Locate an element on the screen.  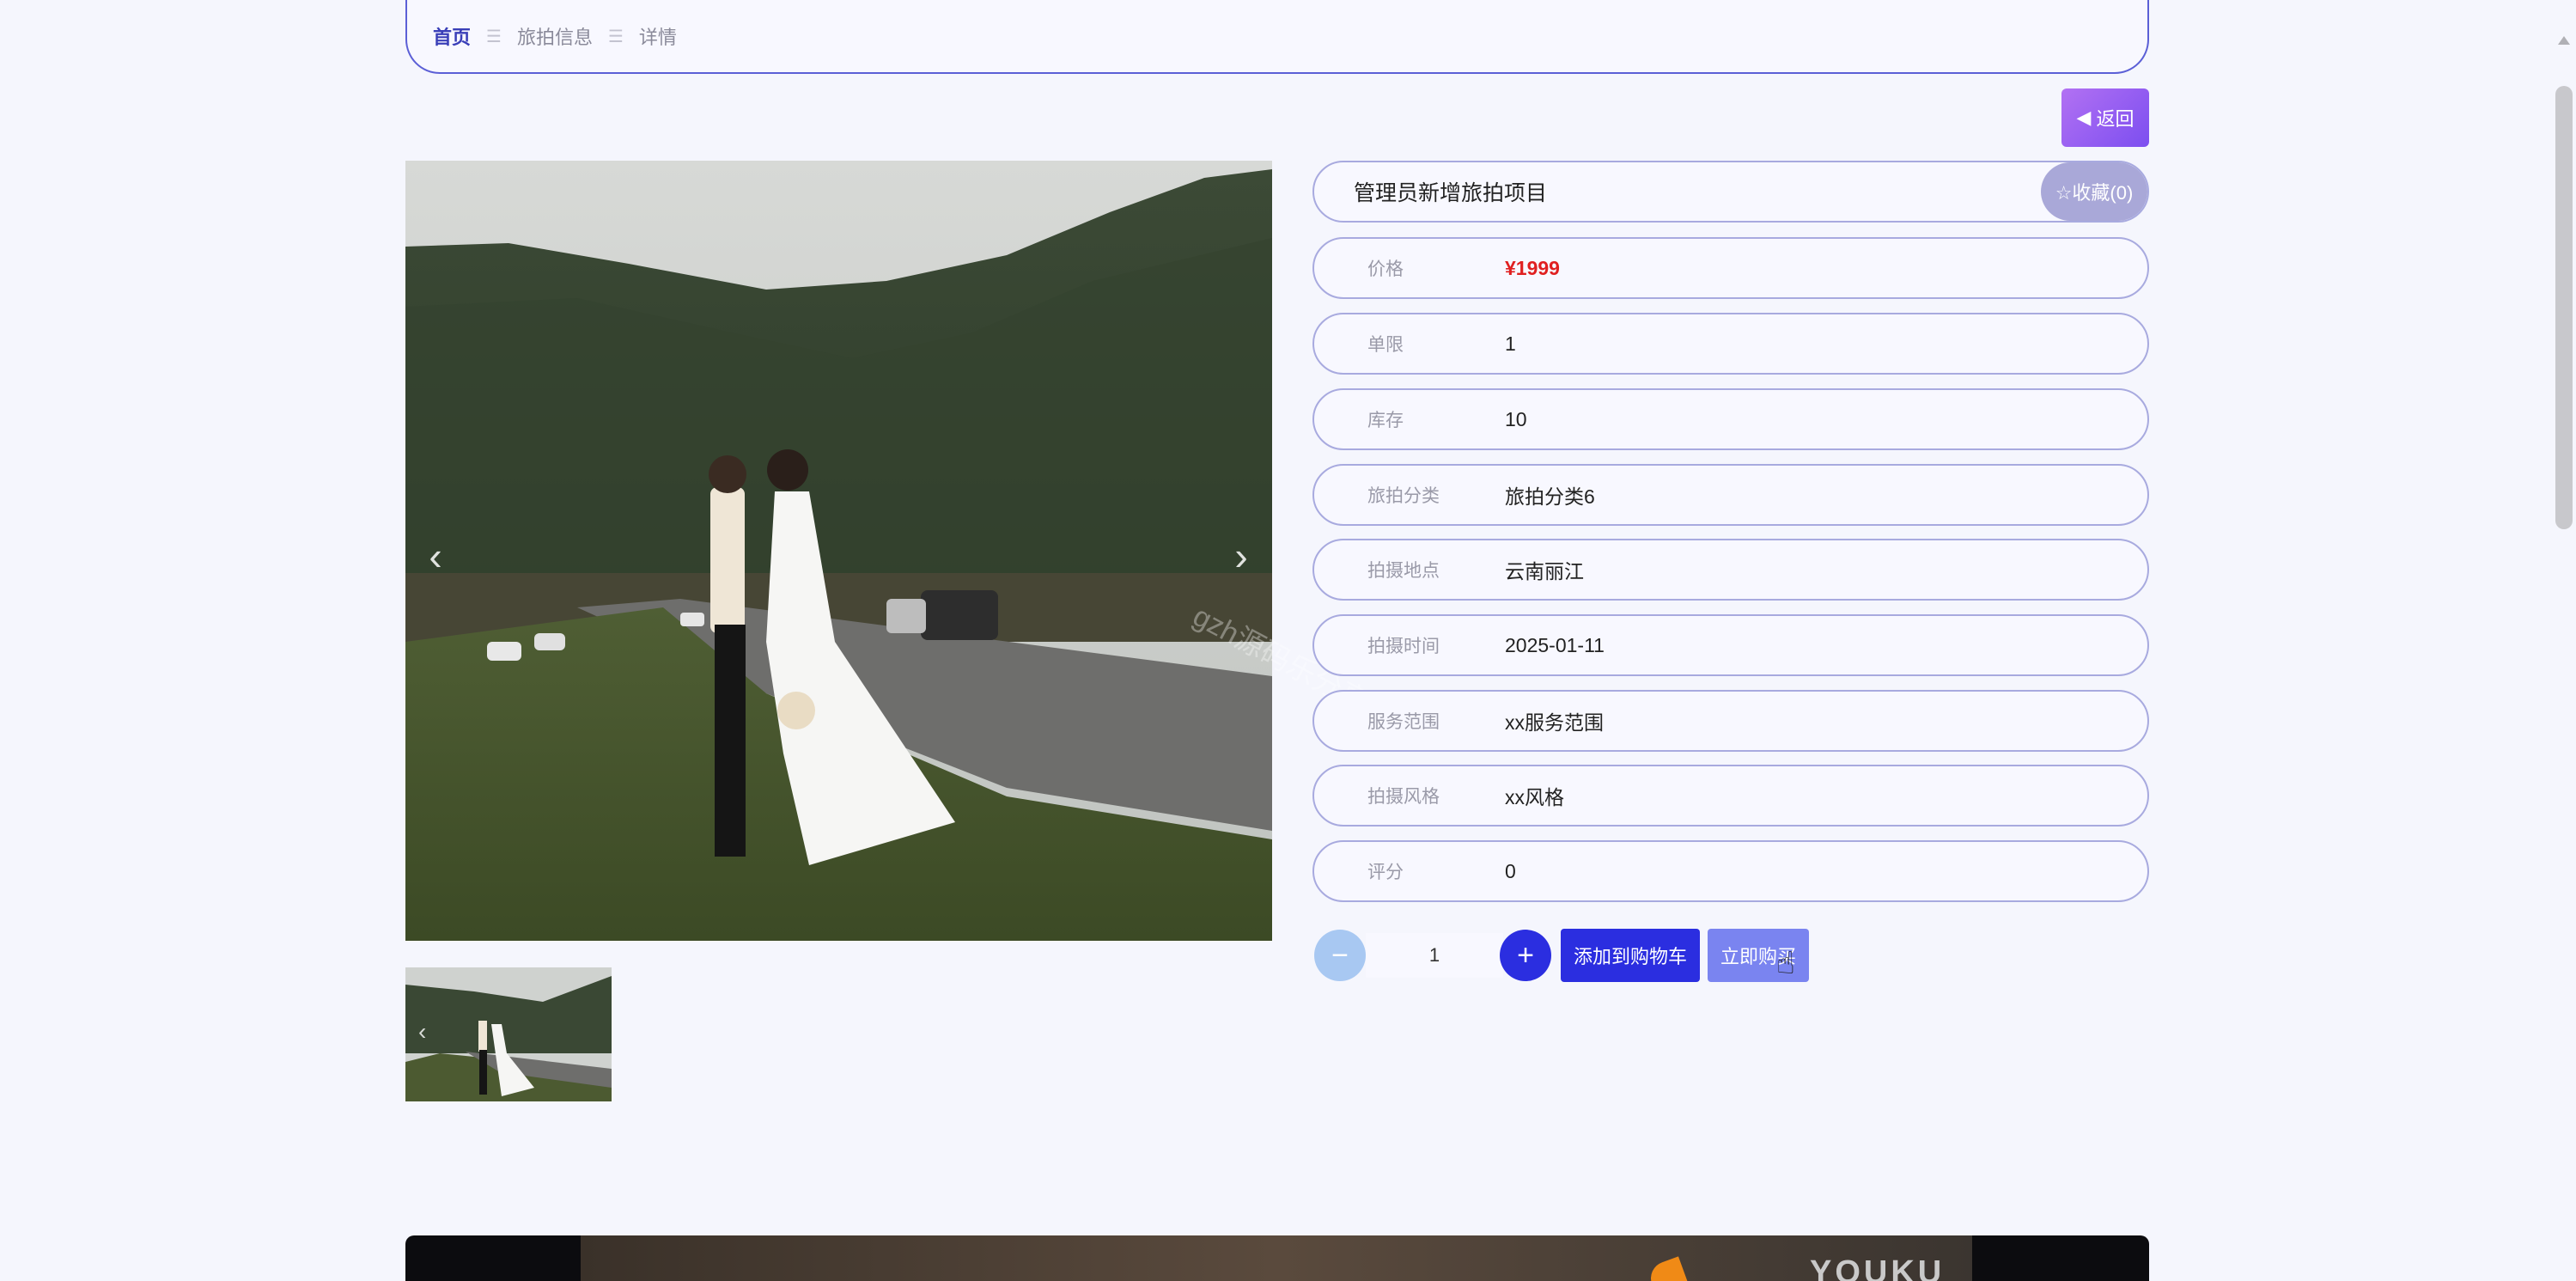
info-label: 服务范围 is located at coordinates (1403, 722).